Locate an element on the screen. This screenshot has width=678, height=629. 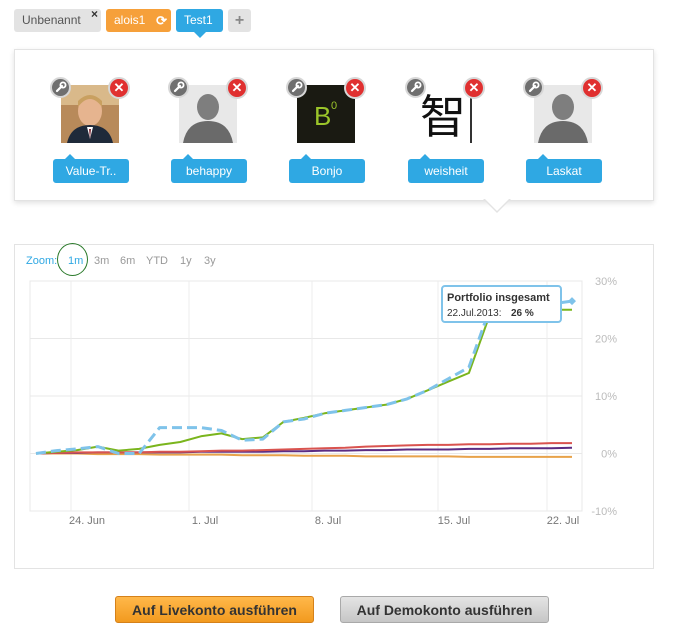
add-tab-button: + is located at coordinates (239, 20).